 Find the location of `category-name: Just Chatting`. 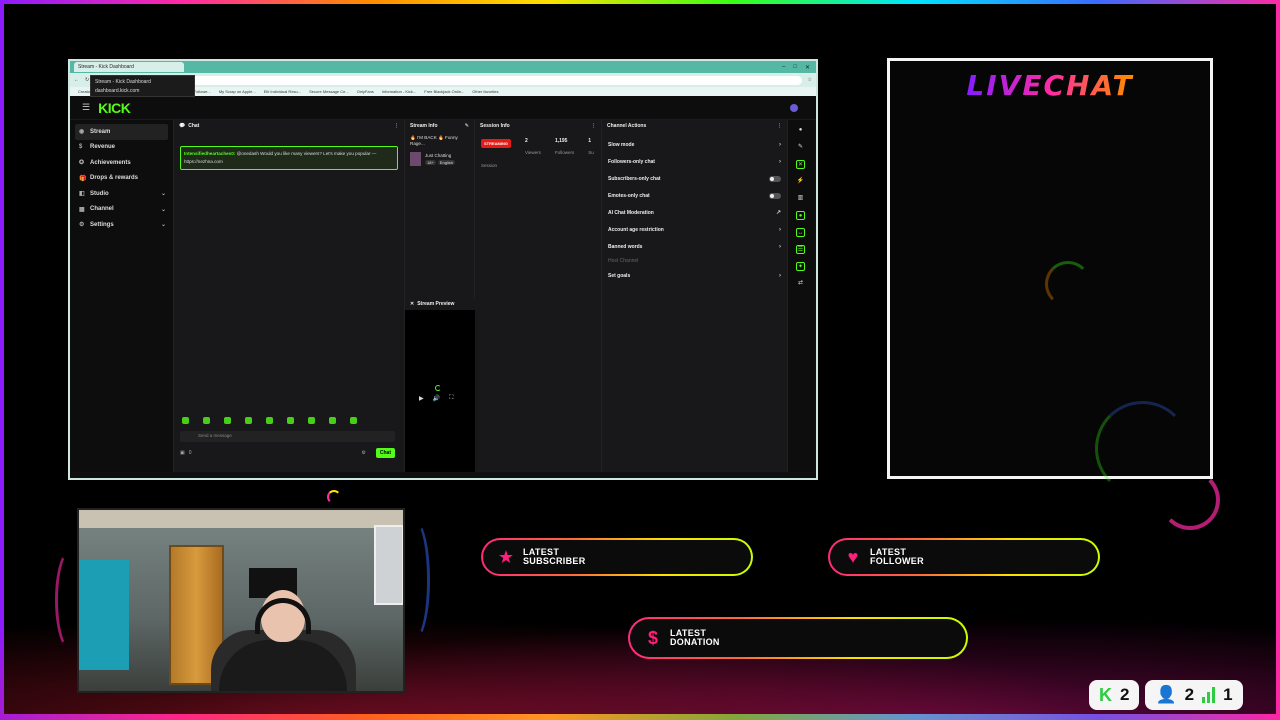

category-name: Just Chatting is located at coordinates (438, 155).